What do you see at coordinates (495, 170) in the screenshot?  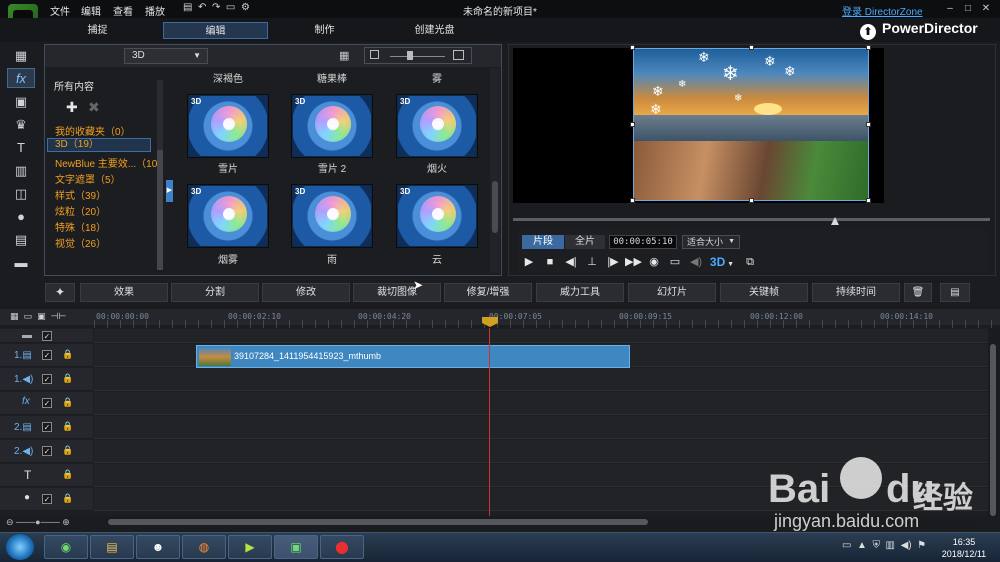 I see `library-scrollbar` at bounding box center [495, 170].